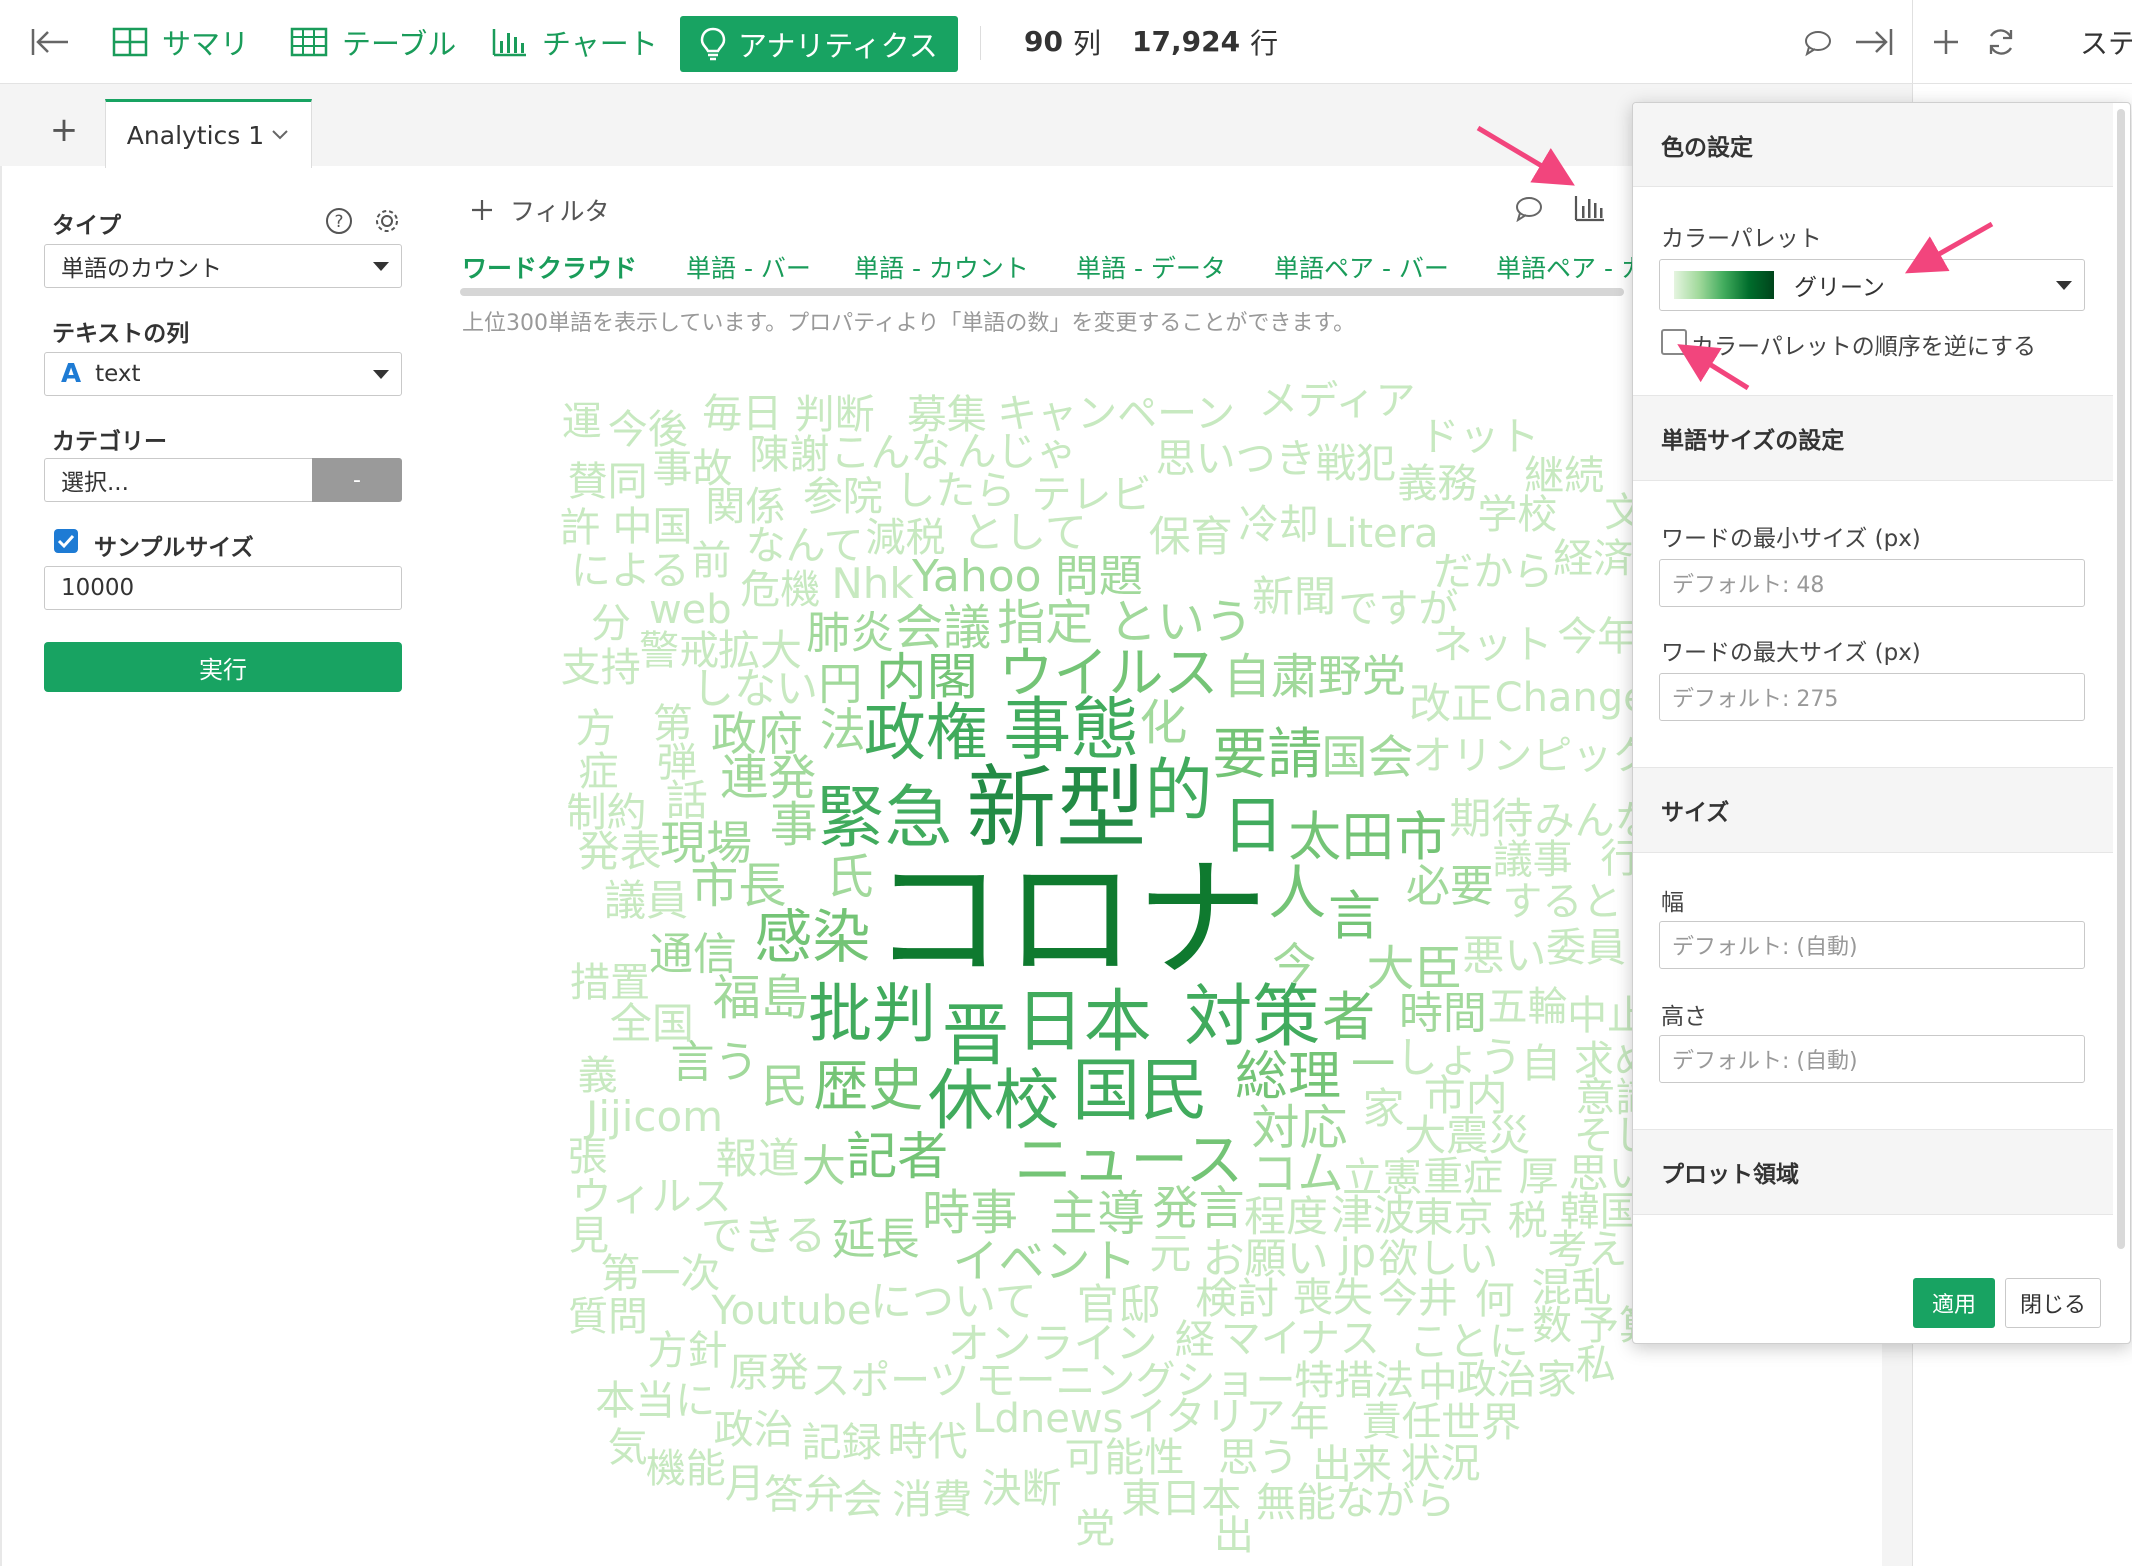 The height and width of the screenshot is (1566, 2132). Describe the element at coordinates (387, 221) in the screenshot. I see `gear-icon` at that location.